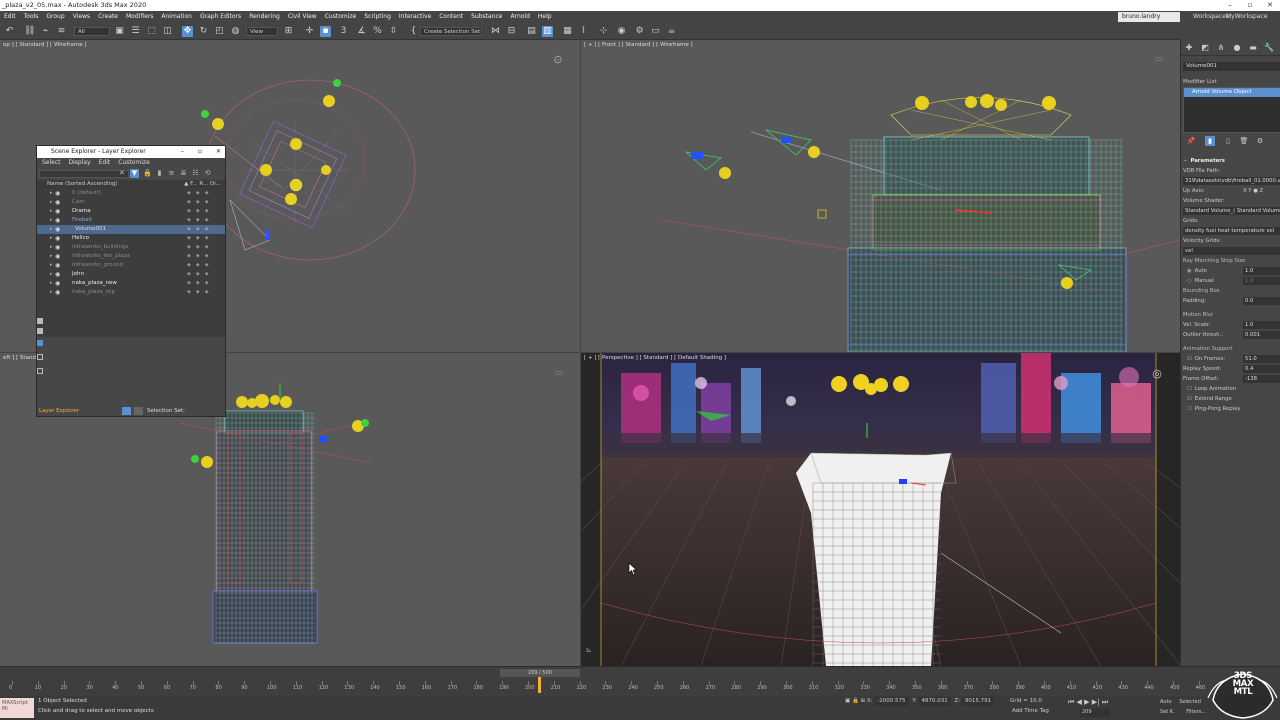 This screenshot has width=1280, height=720. Describe the element at coordinates (1096, 702) in the screenshot. I see `next-frame-icon: ▶|` at that location.